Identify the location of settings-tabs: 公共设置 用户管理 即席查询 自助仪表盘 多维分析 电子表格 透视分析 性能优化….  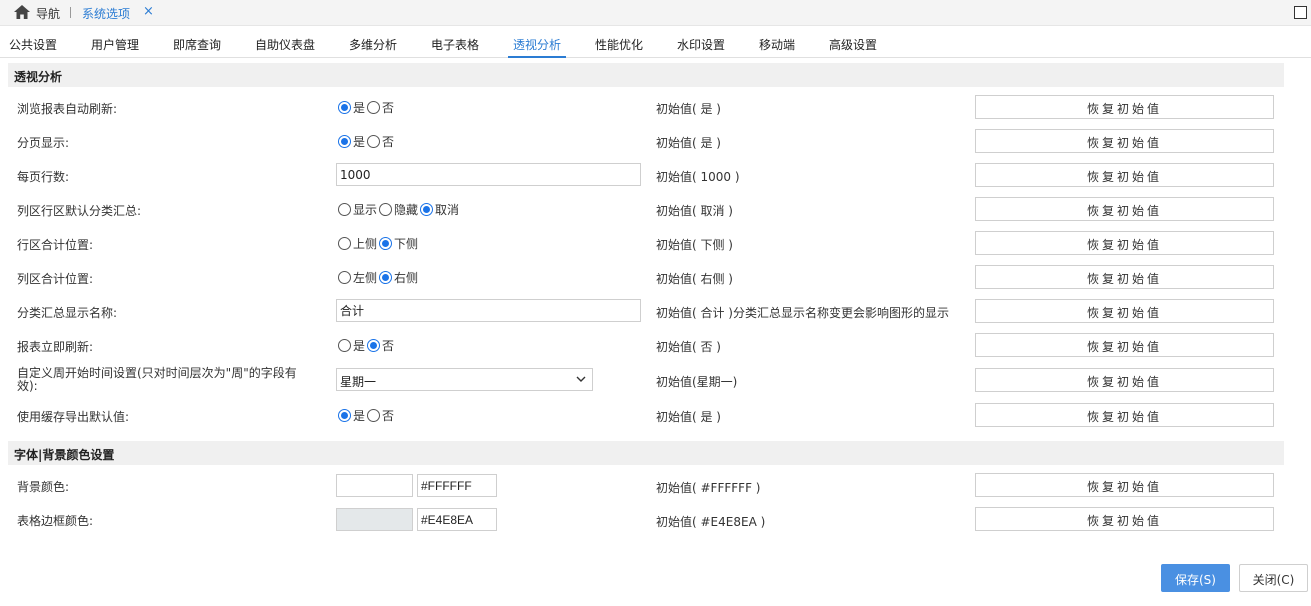
(655, 43).